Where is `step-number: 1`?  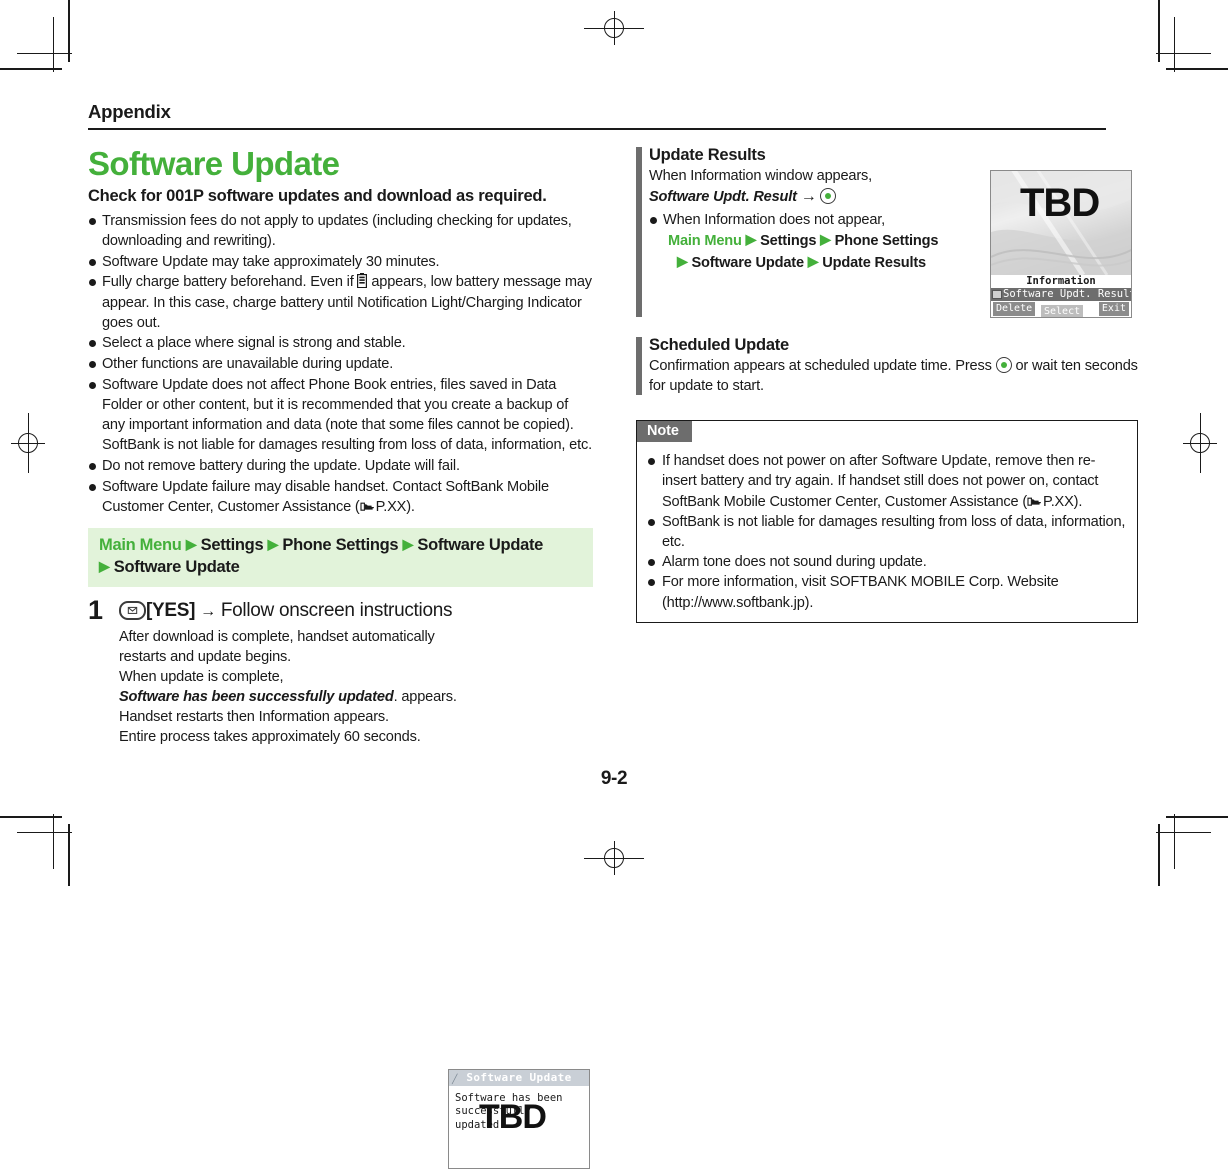
step-number: 1 is located at coordinates (96, 609).